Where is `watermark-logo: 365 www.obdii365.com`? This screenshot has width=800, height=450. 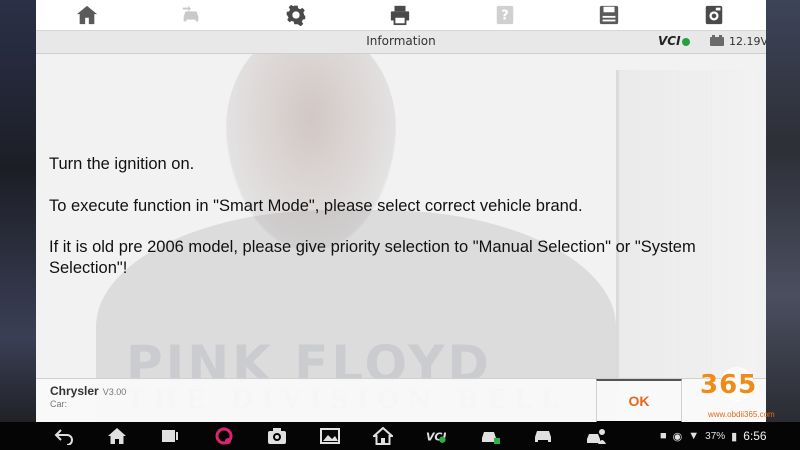
watermark-logo: 365 www.obdii365.com is located at coordinates (740, 391).